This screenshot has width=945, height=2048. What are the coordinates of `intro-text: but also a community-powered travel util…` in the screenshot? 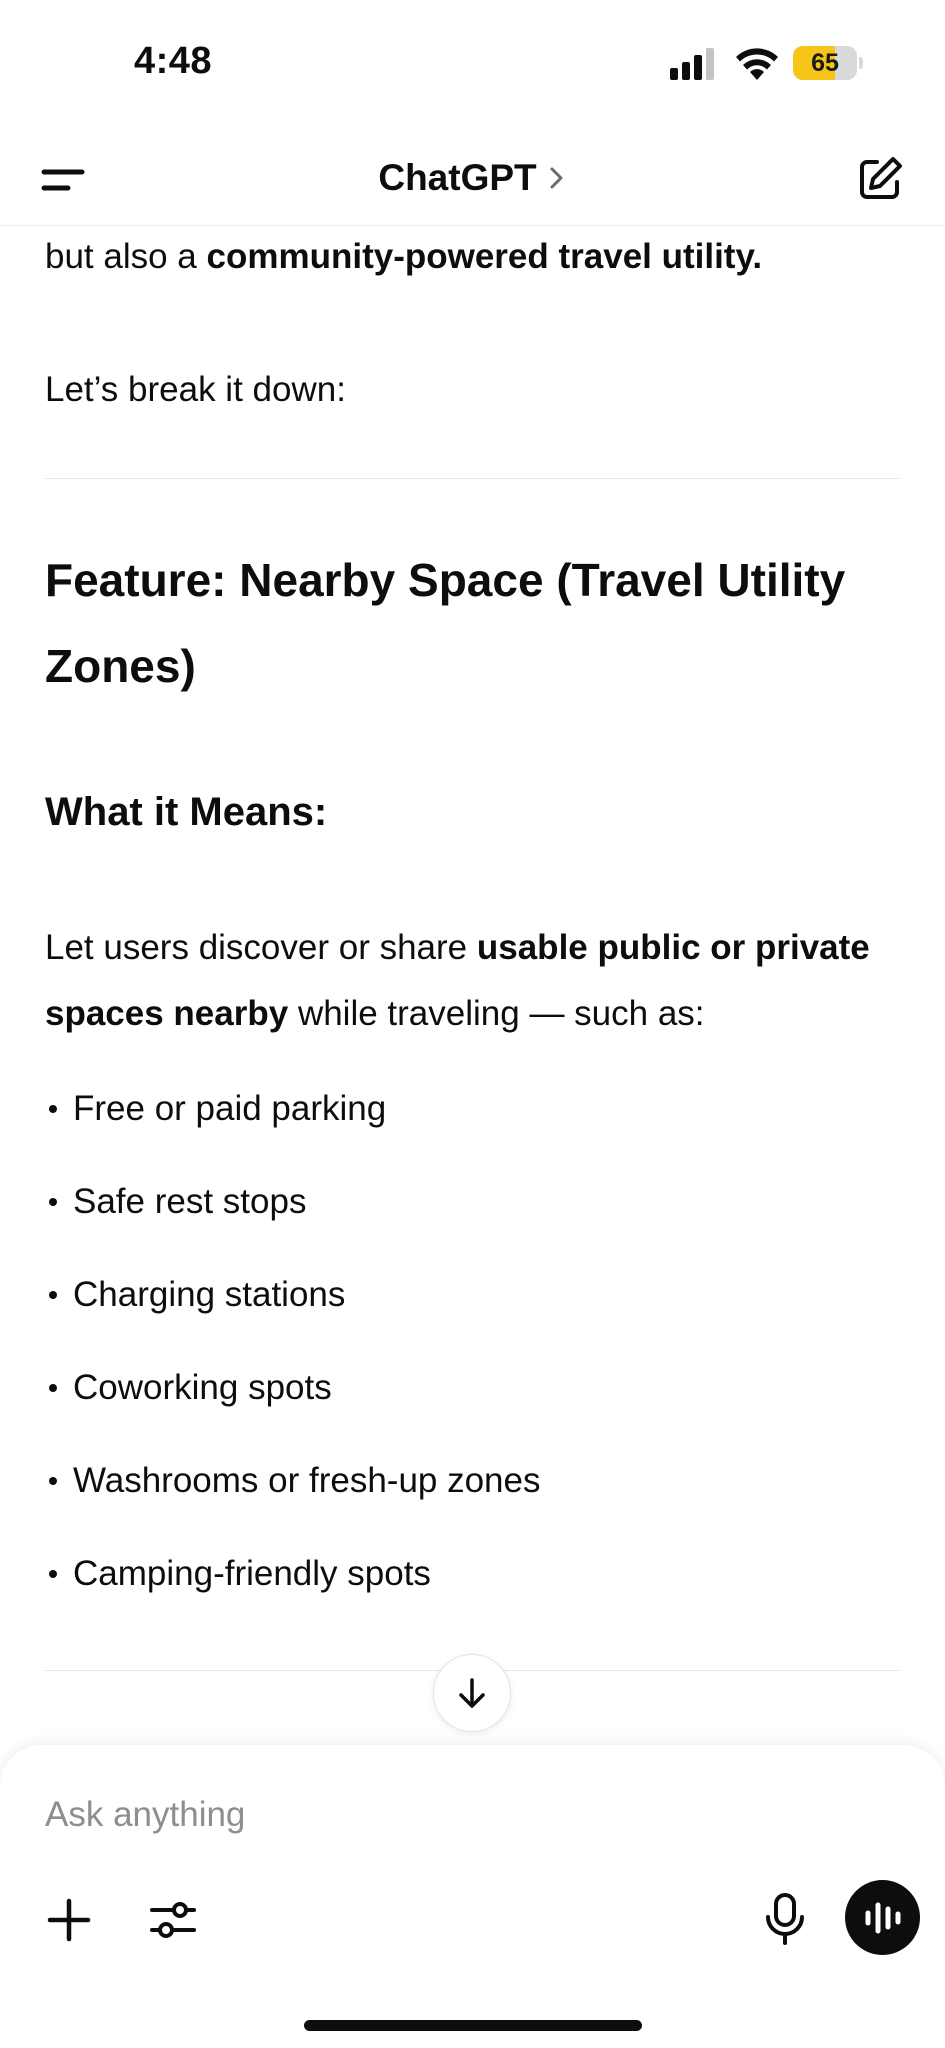 It's located at (472, 257).